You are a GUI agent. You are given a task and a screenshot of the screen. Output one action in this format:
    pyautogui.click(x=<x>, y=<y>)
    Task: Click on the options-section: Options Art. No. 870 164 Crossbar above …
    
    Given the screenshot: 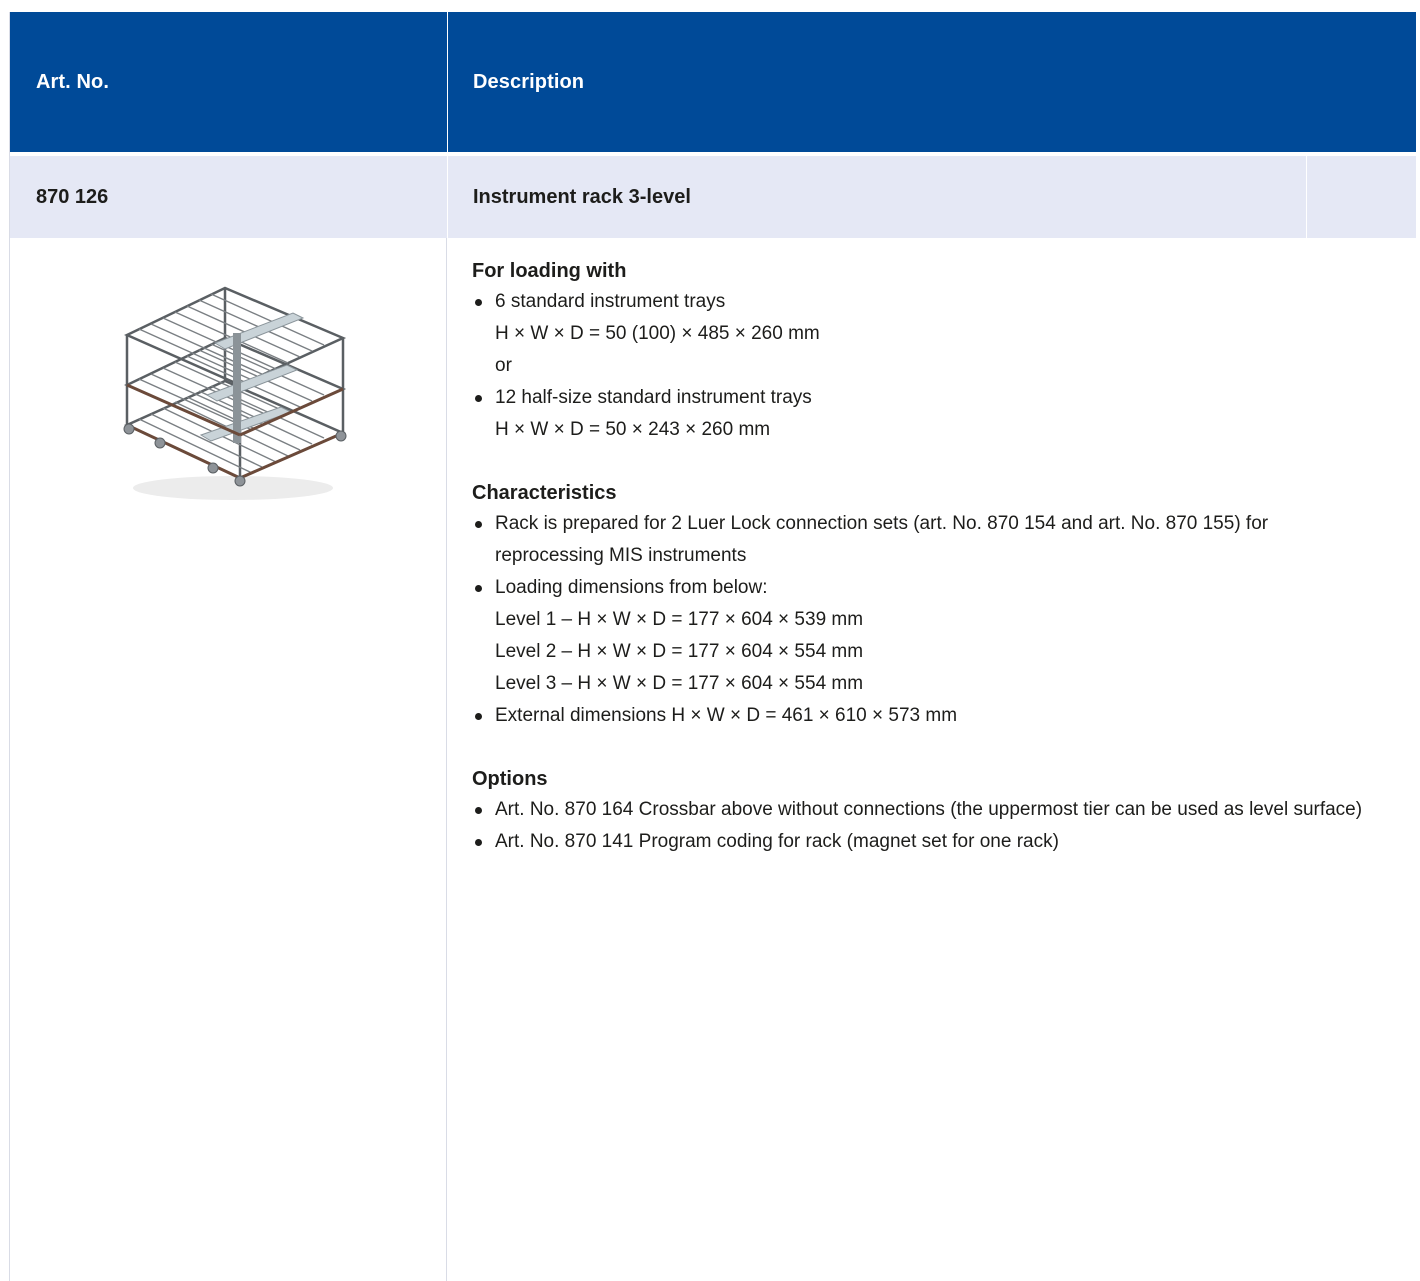 What is the action you would take?
    pyautogui.click(x=942, y=811)
    